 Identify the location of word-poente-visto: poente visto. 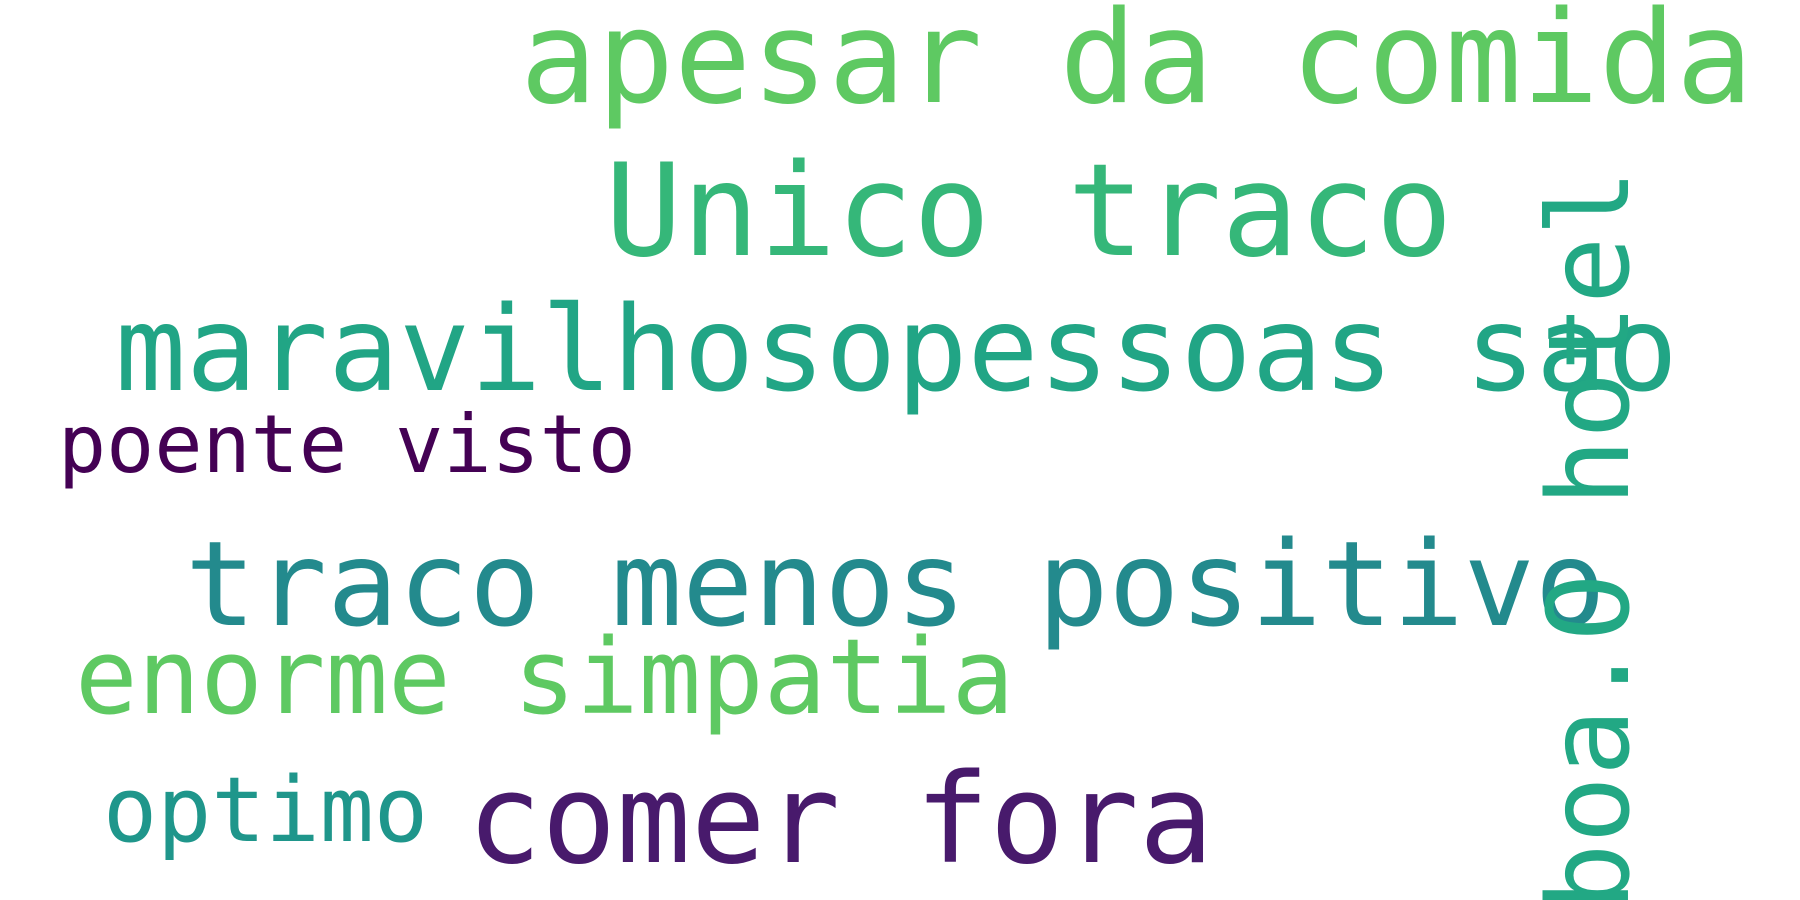
(347, 444).